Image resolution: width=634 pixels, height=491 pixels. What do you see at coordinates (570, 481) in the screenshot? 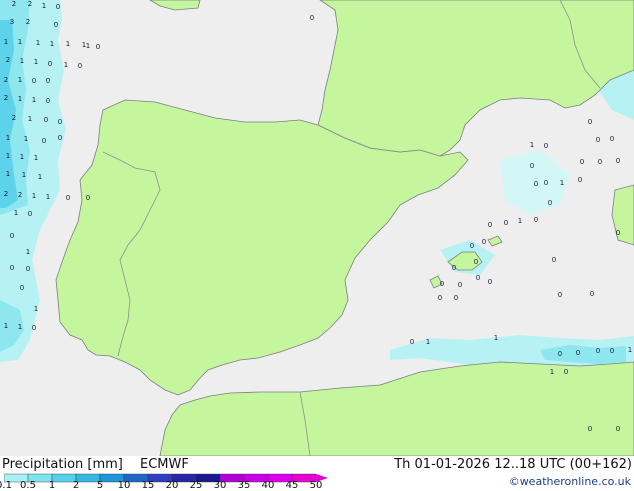
I see `credit-text: ©weatheronline.co.uk` at bounding box center [570, 481].